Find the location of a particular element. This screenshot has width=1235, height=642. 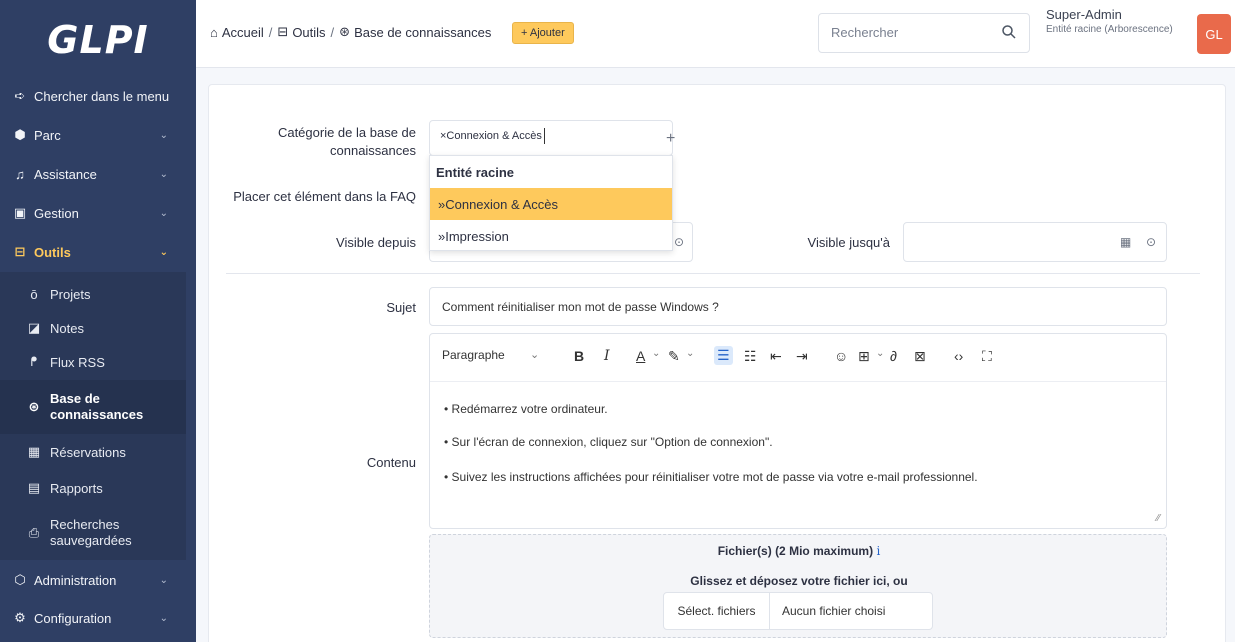

sidebar-item-base-de-connaissances: ⊛ Base de connaissances is located at coordinates (93, 407).